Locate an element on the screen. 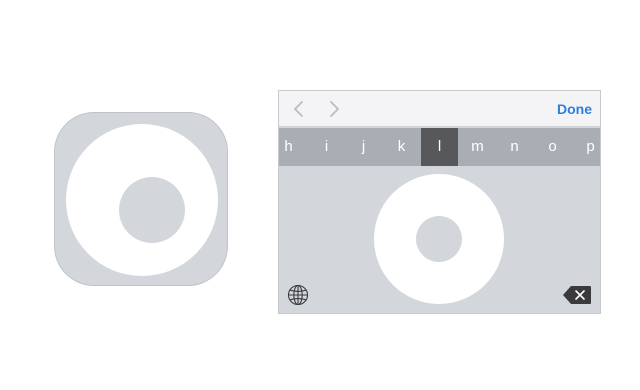 This screenshot has height=390, width=640. chevron-right-icon is located at coordinates (334, 109).